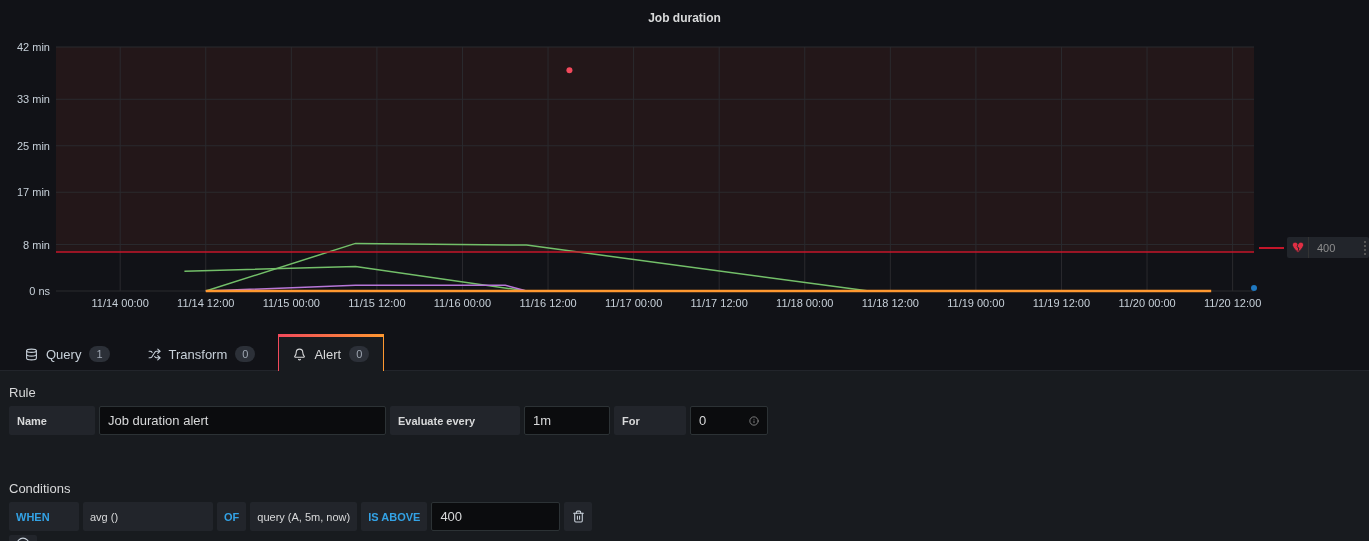 This screenshot has width=1369, height=541. Describe the element at coordinates (36, 244) in the screenshot. I see `y-axis-label: 8 min` at that location.